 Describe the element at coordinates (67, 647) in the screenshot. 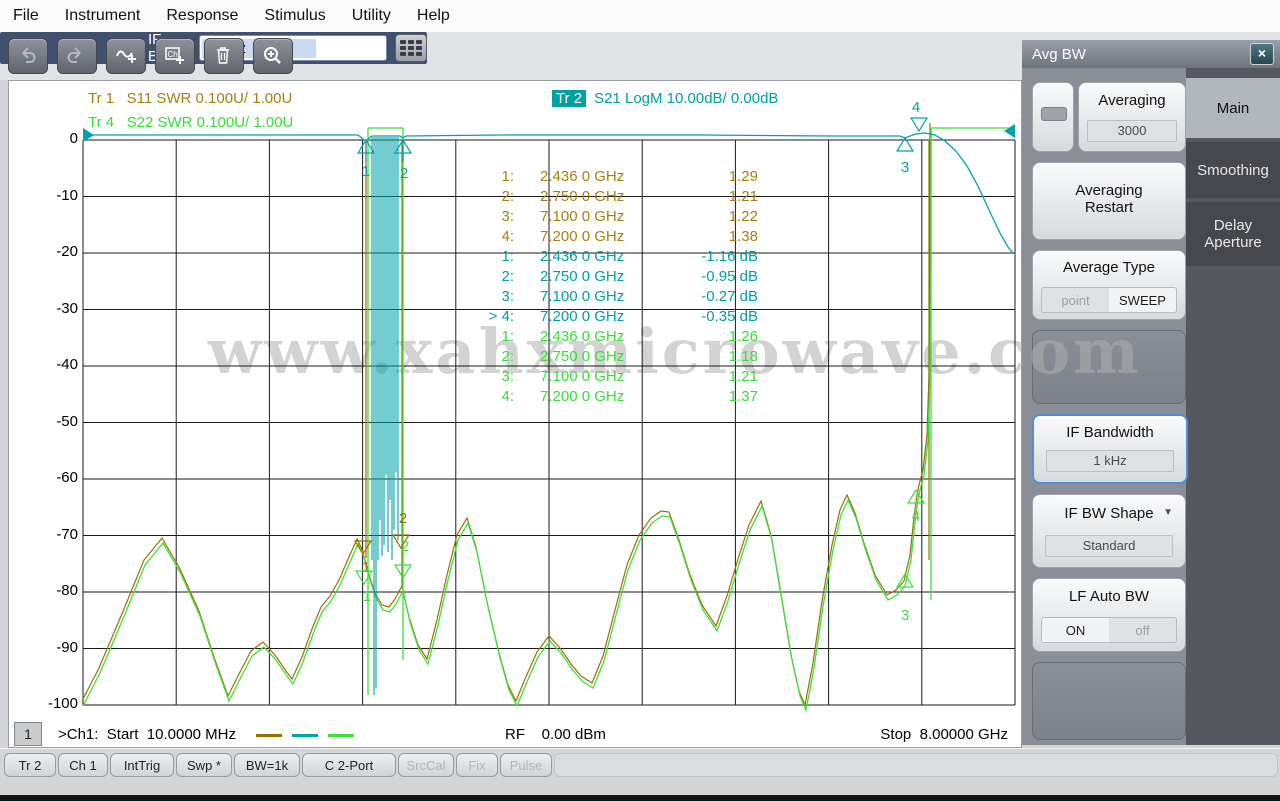

I see `y-tick-label: -90` at that location.